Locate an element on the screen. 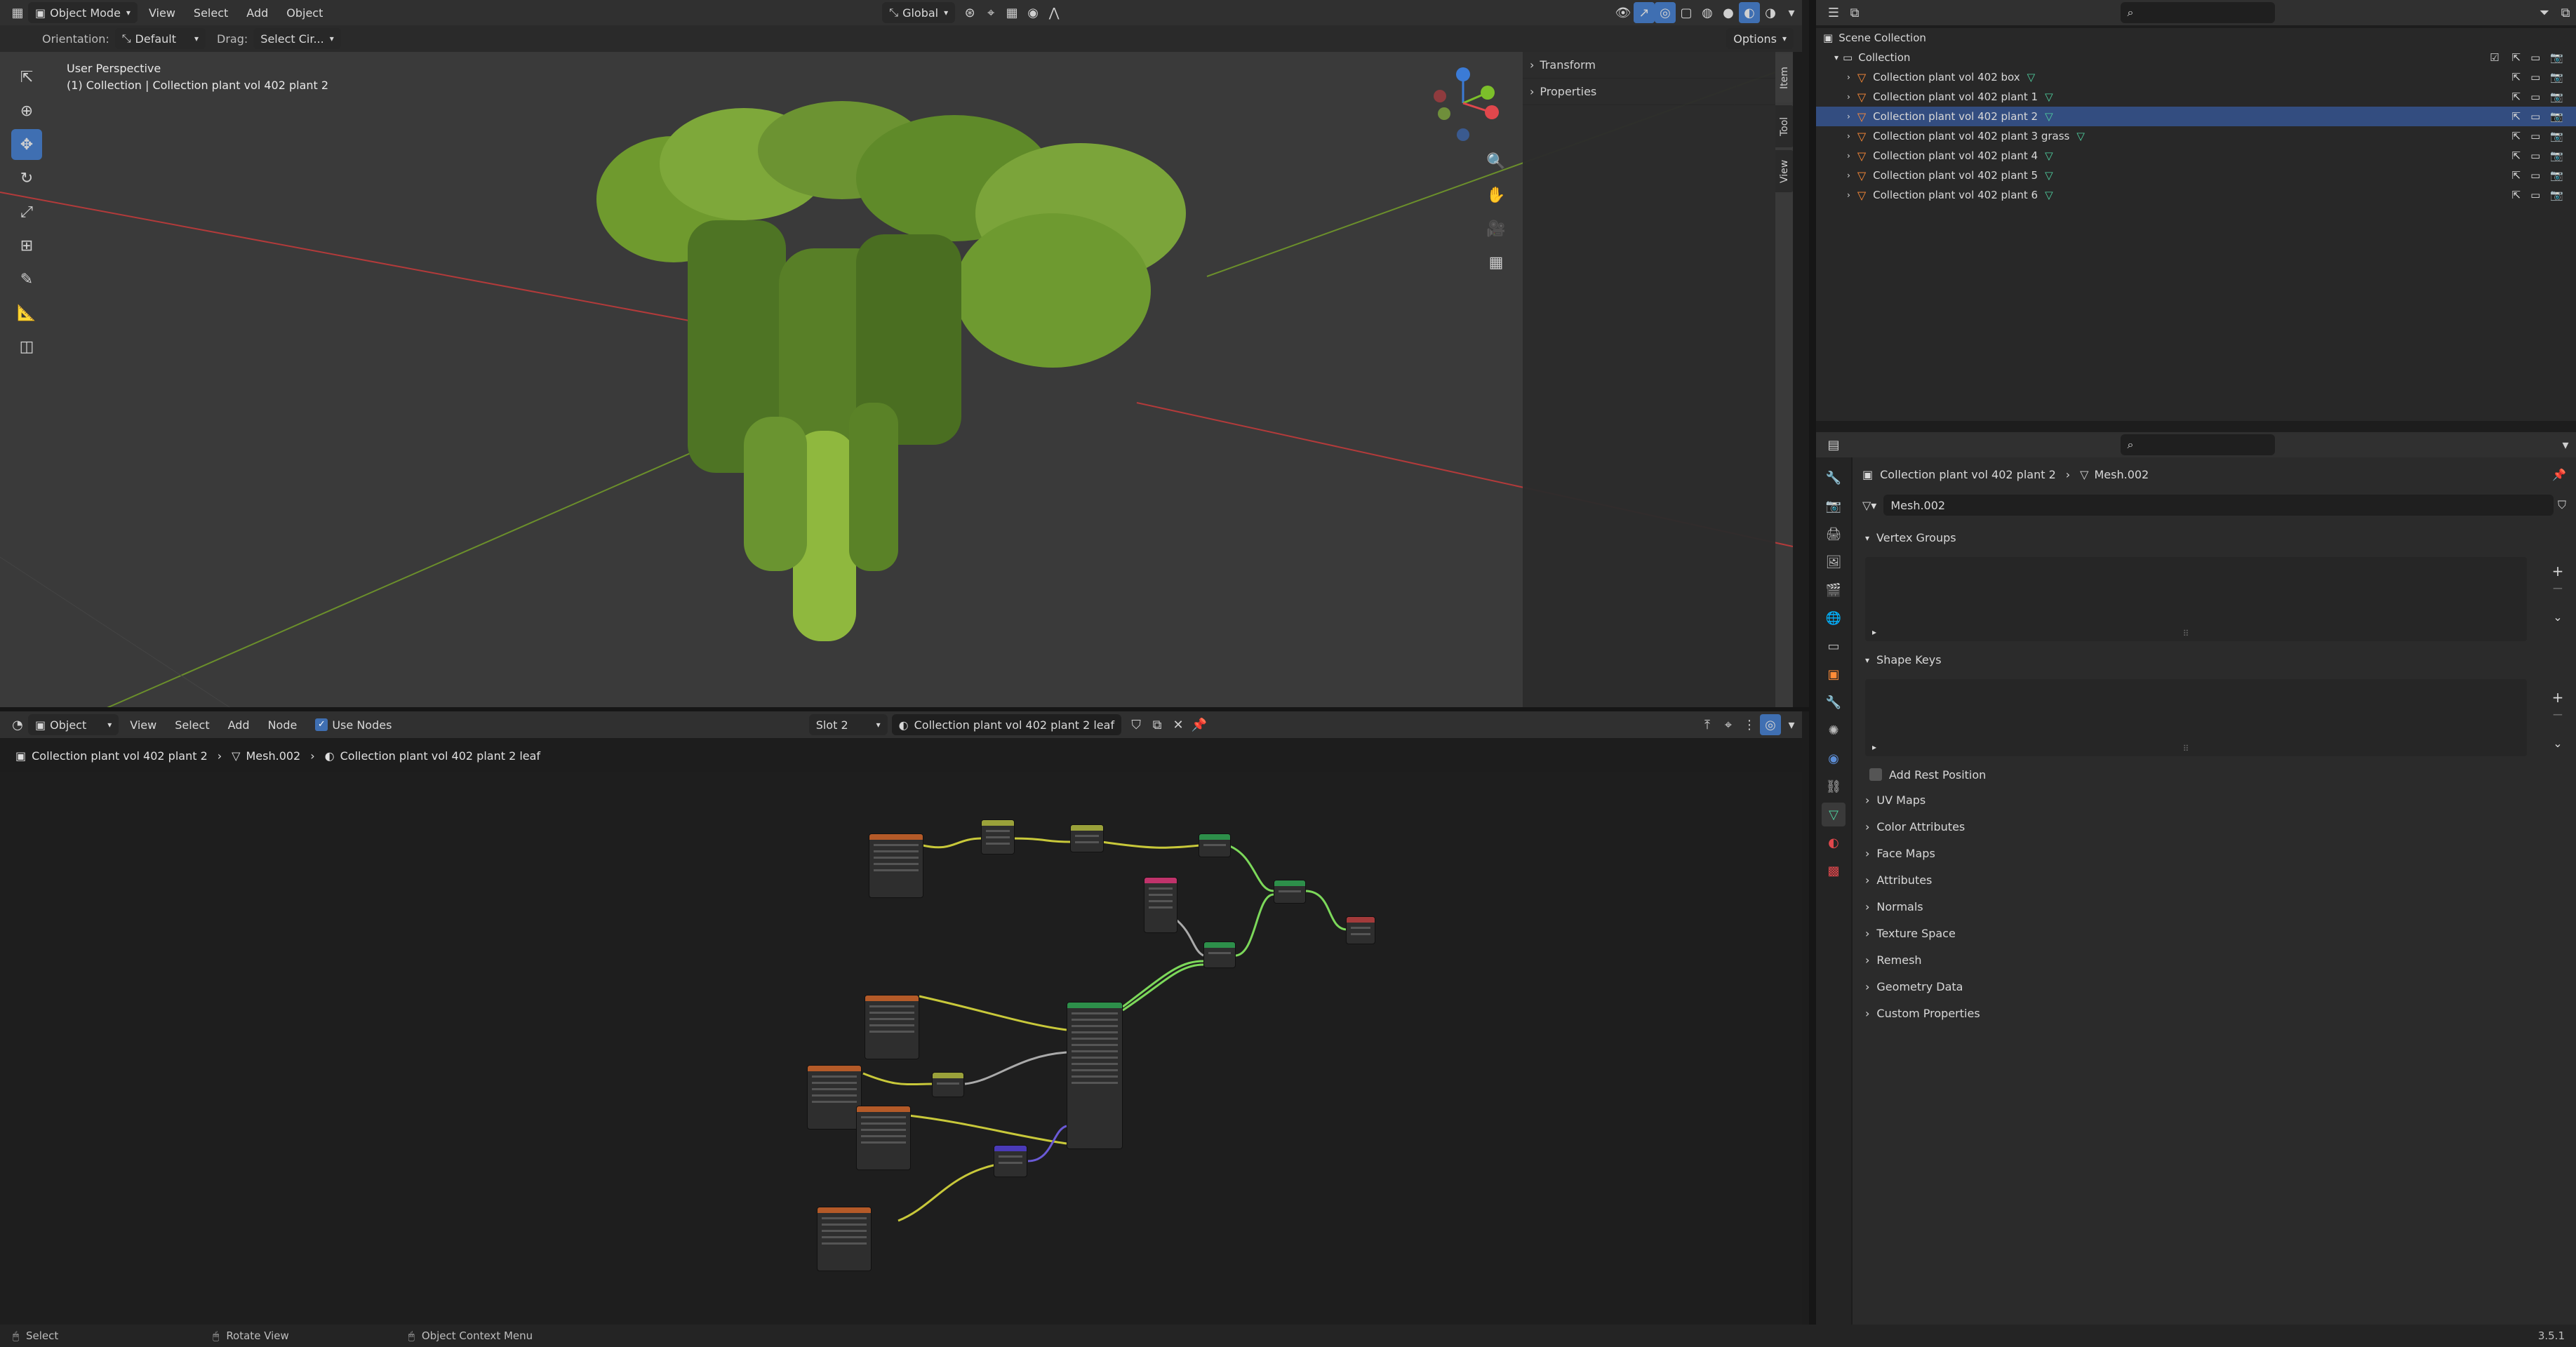 The height and width of the screenshot is (1347, 2576). node-d is located at coordinates (1160, 905).